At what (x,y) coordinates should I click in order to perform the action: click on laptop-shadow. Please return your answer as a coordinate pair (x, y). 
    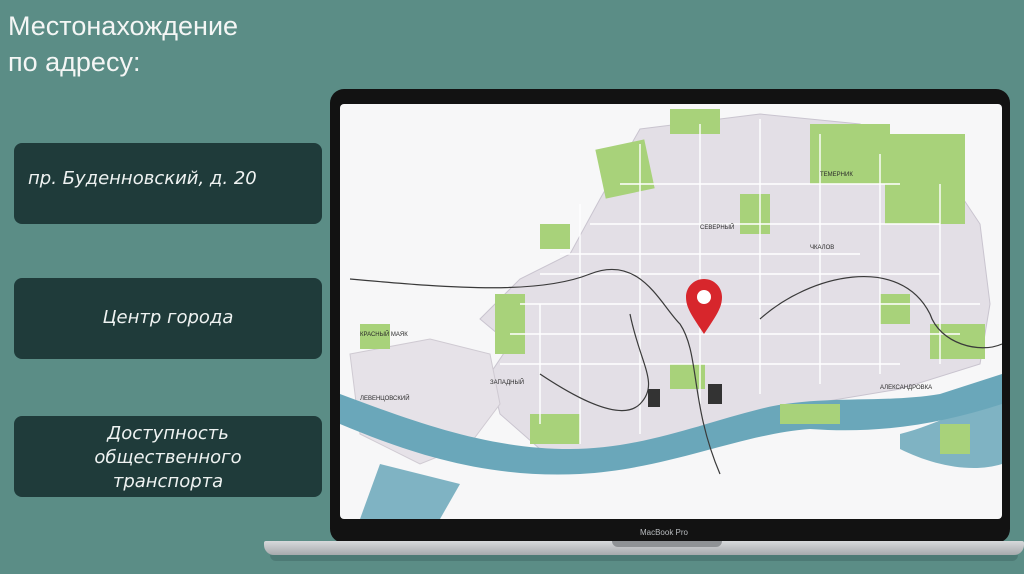
    Looking at the image, I should click on (644, 558).